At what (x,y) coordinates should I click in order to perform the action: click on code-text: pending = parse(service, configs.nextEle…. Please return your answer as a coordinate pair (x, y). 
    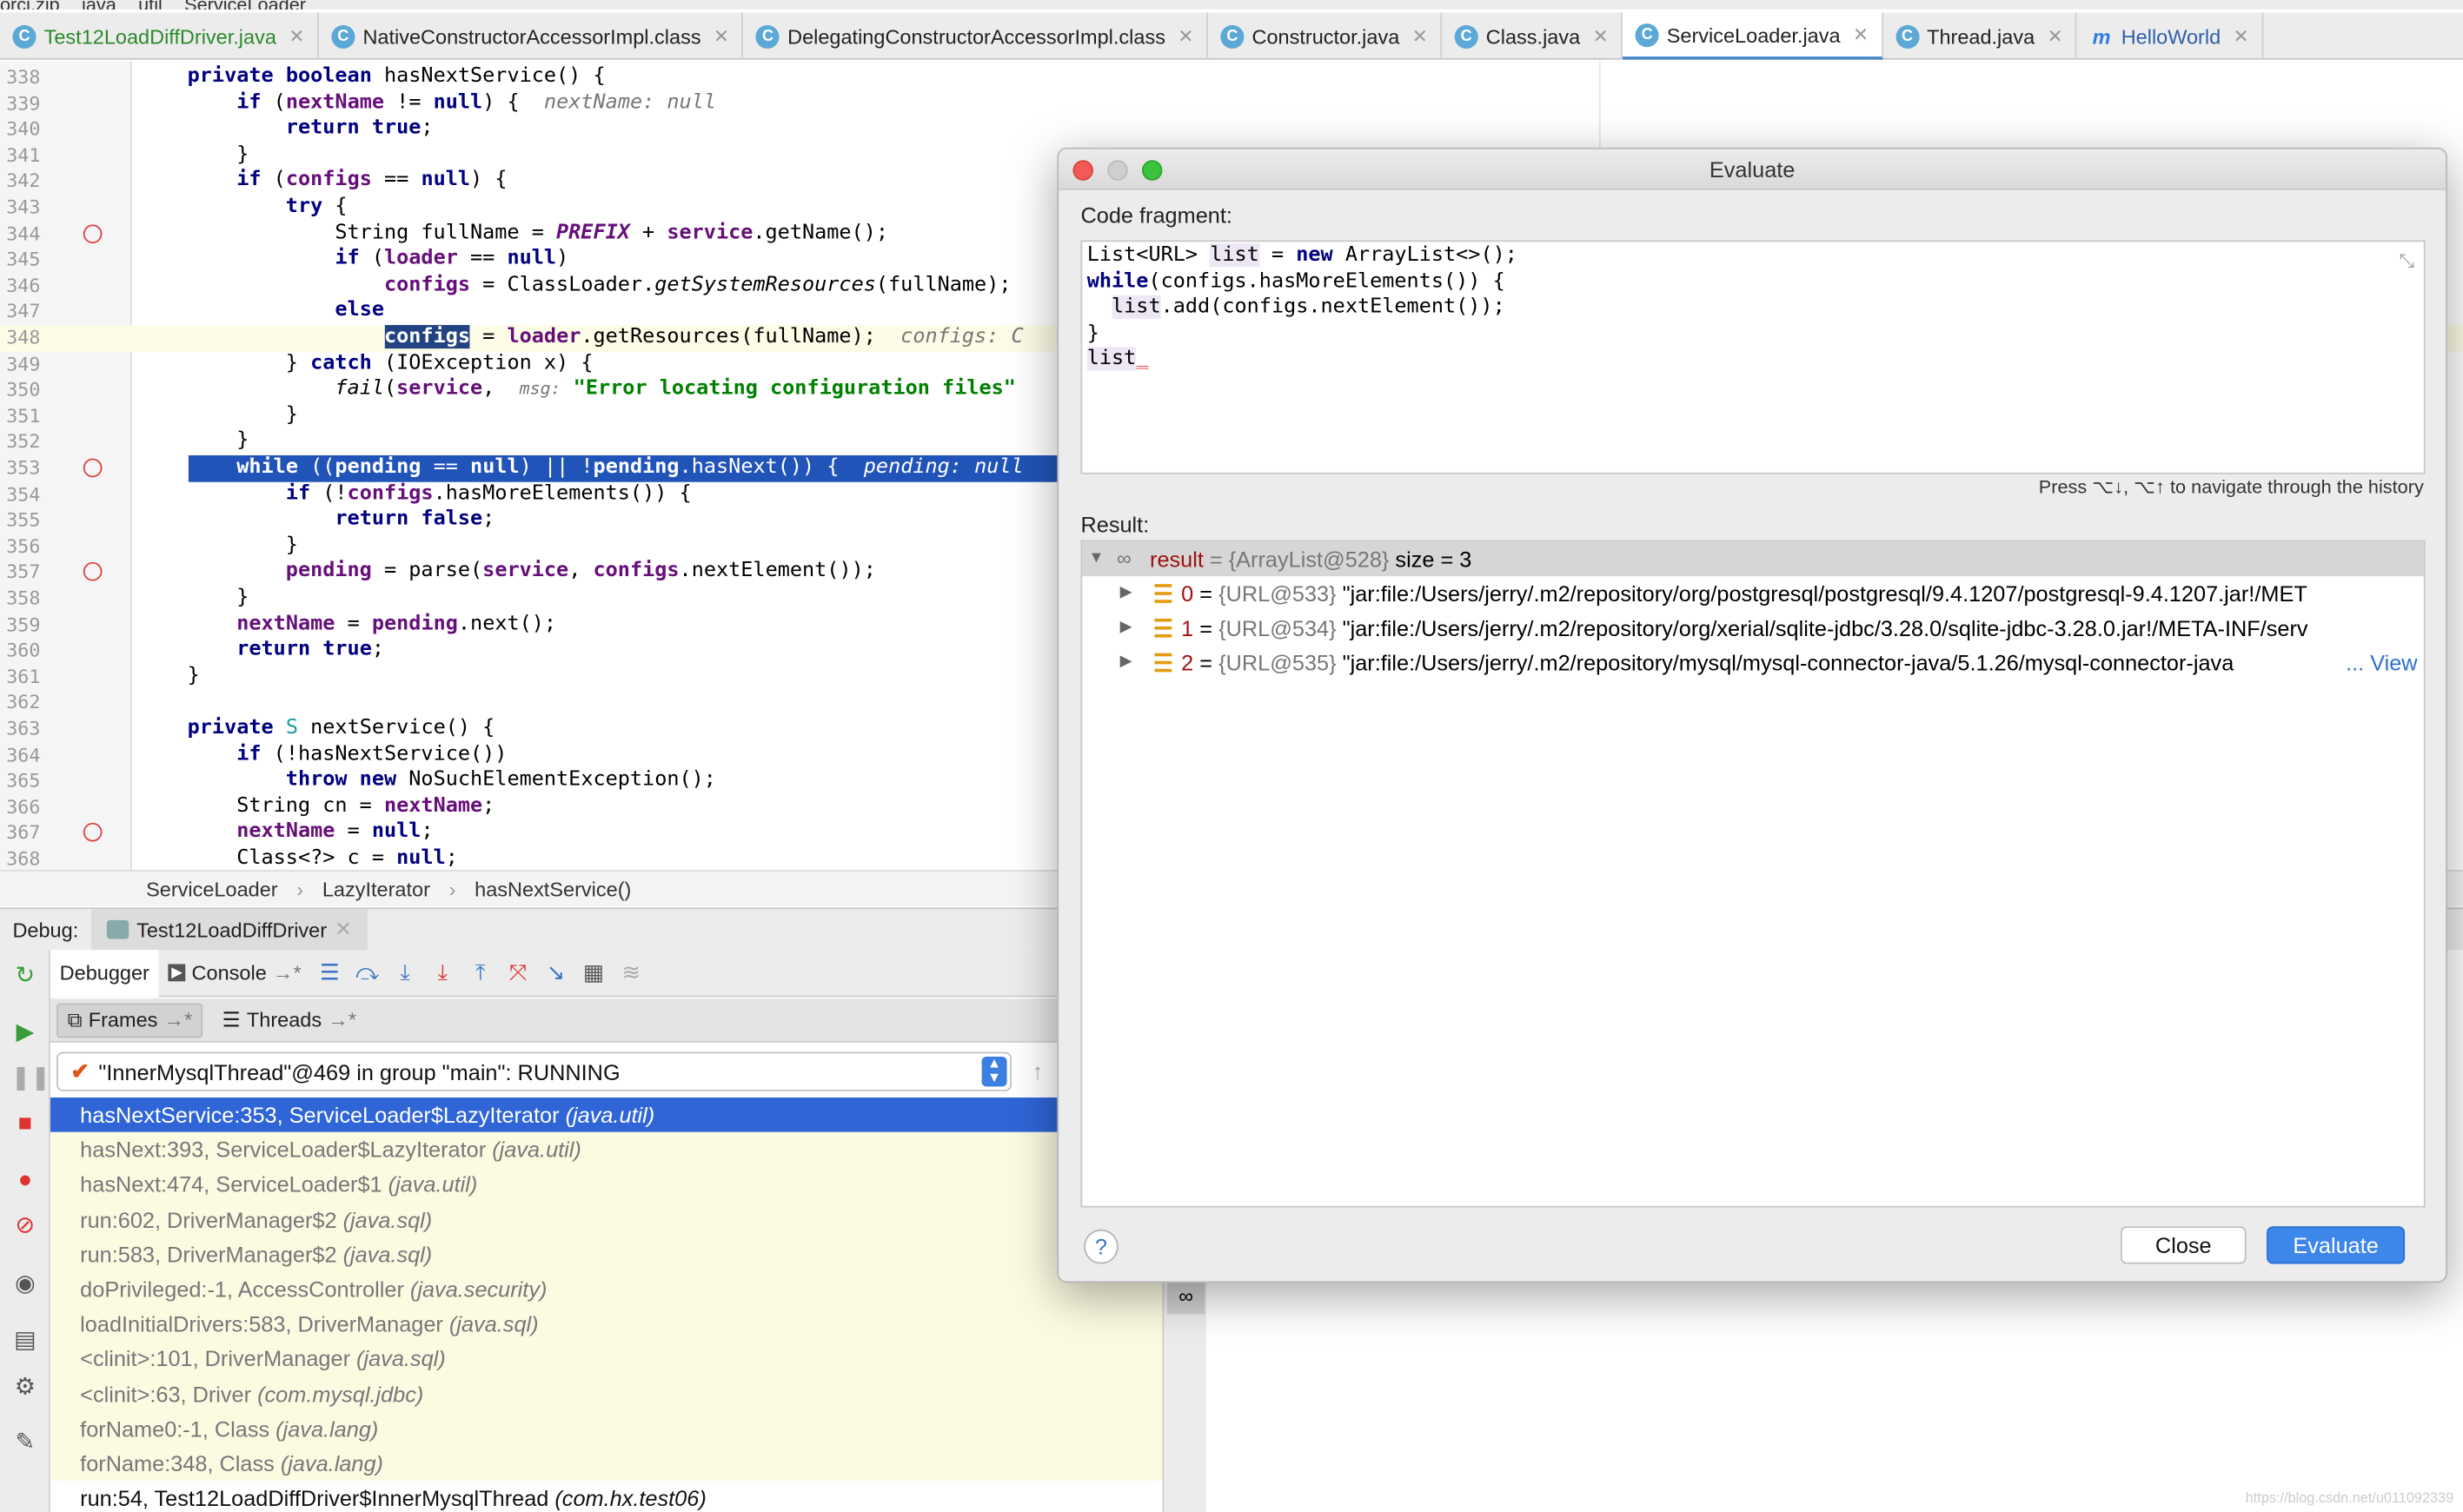
    Looking at the image, I should click on (580, 571).